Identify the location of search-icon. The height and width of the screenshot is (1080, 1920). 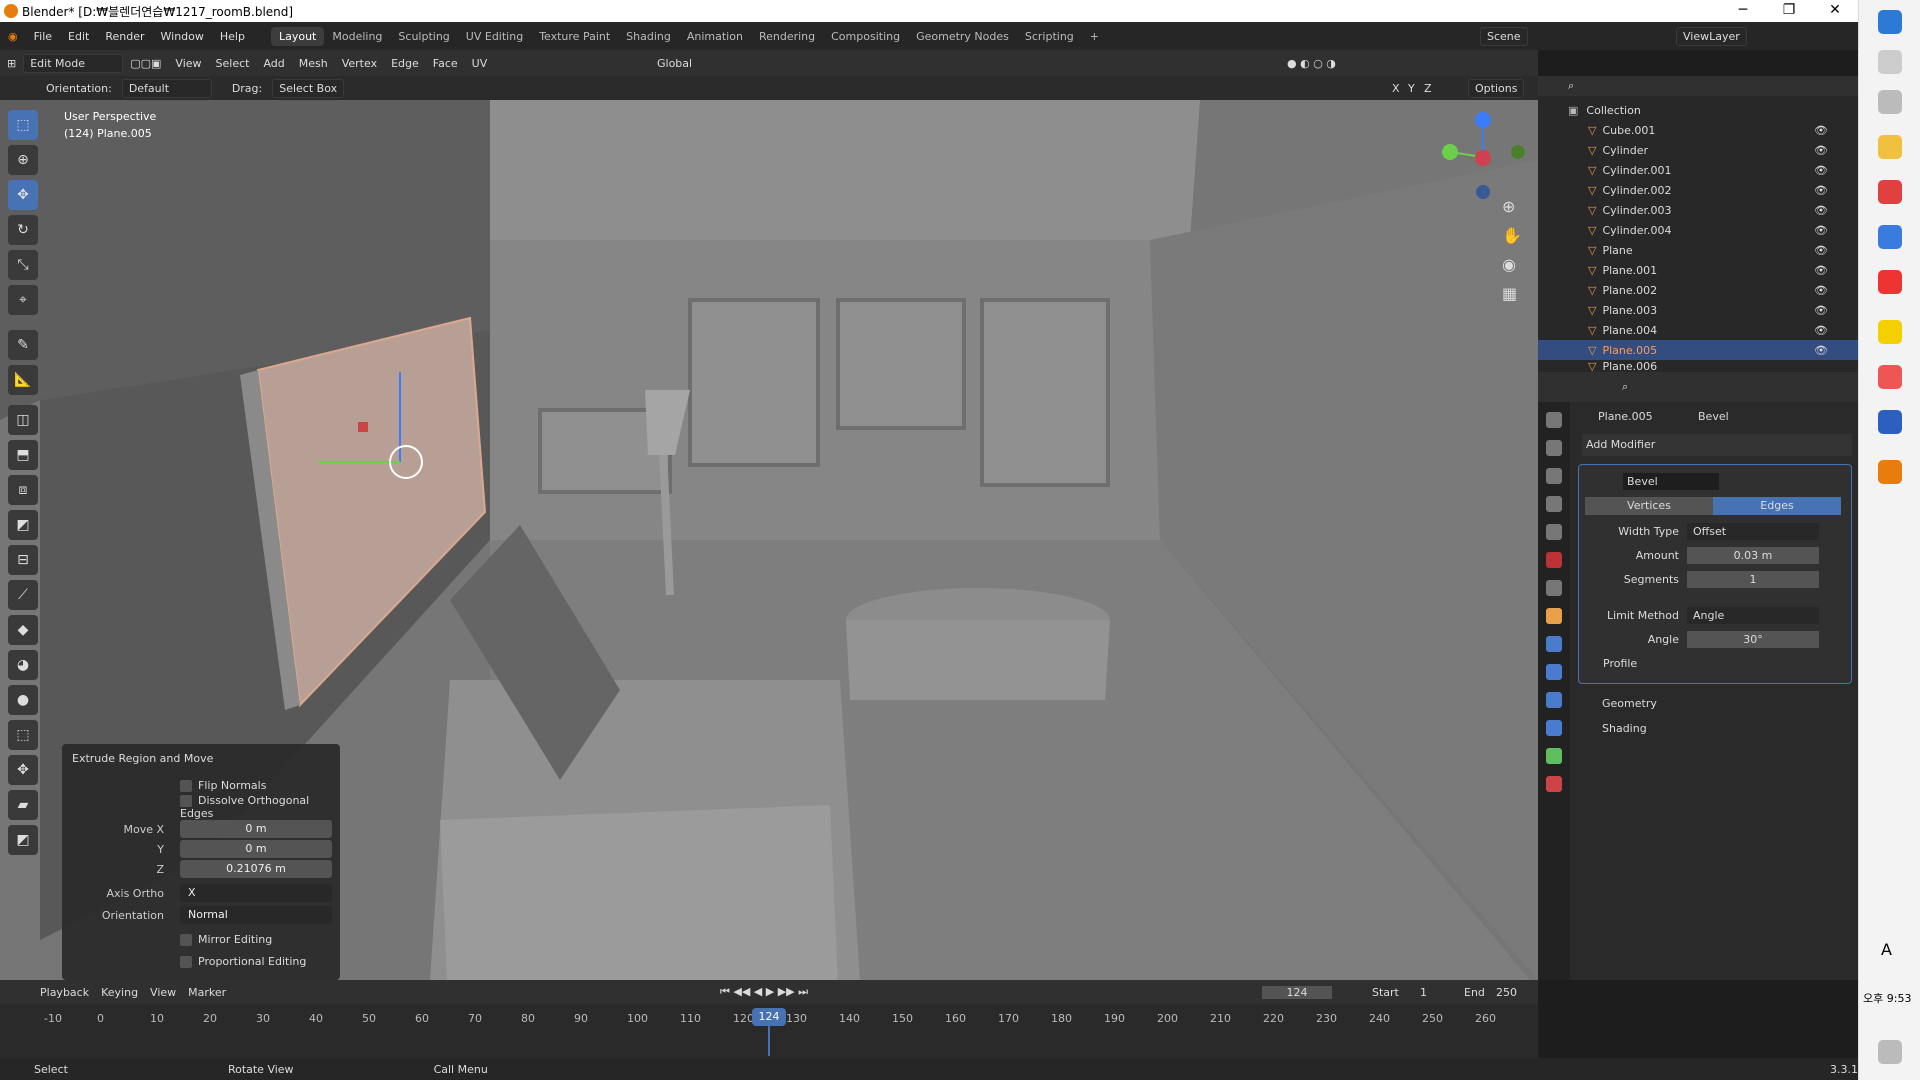
(1890, 62).